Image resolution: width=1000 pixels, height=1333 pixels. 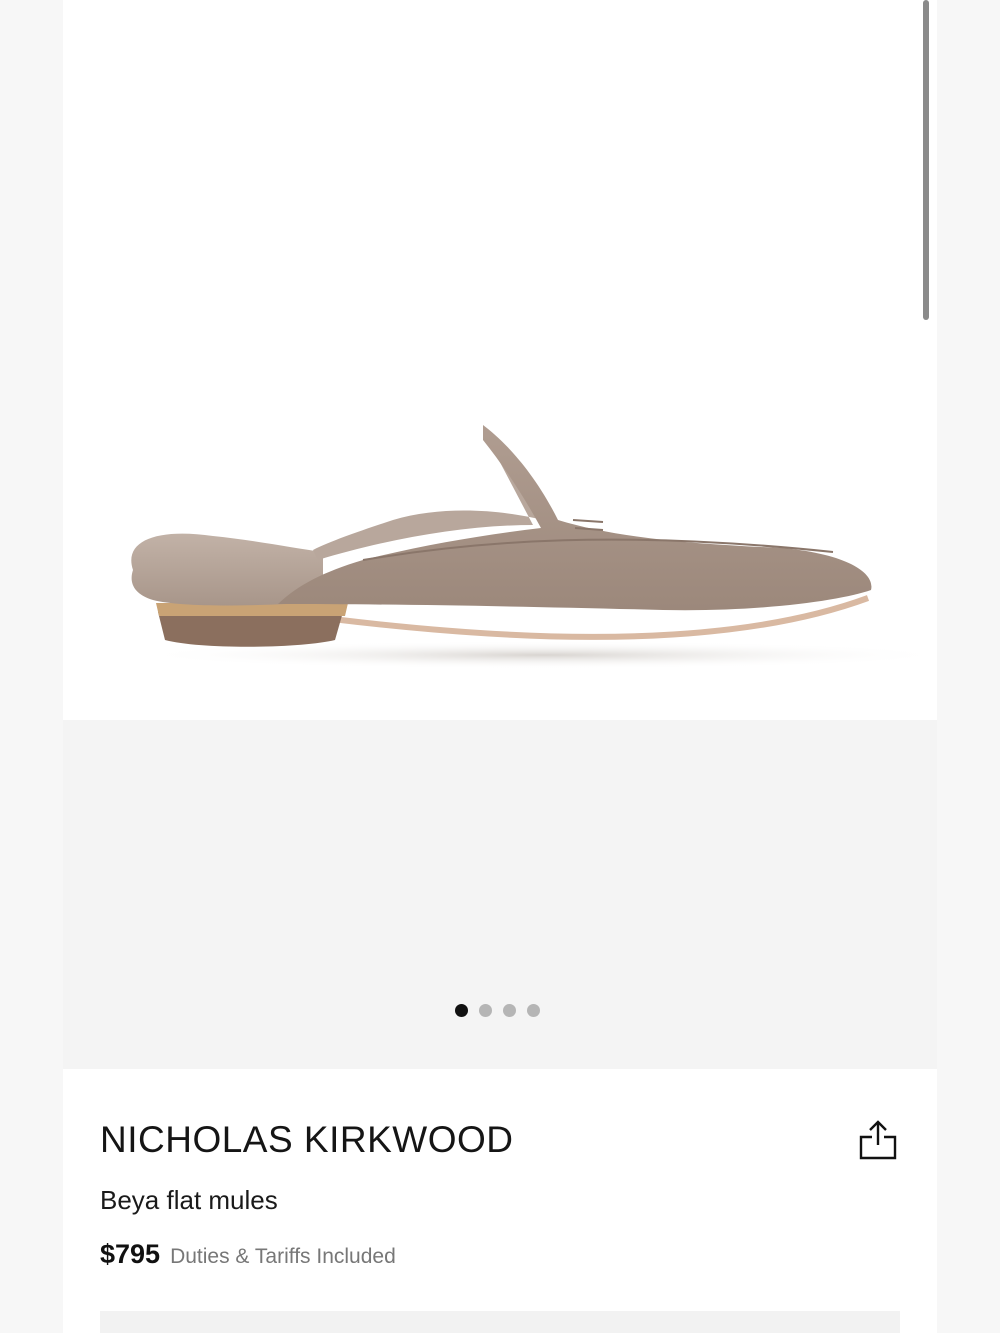 What do you see at coordinates (283, 1256) in the screenshot?
I see `duties-note: Duties & Tariffs Included` at bounding box center [283, 1256].